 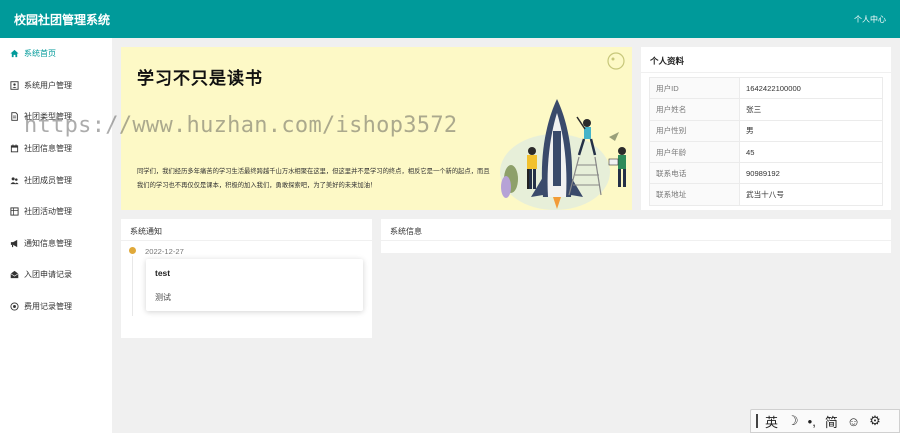 I want to click on punctuation-toggle: •,, so click(x=812, y=421).